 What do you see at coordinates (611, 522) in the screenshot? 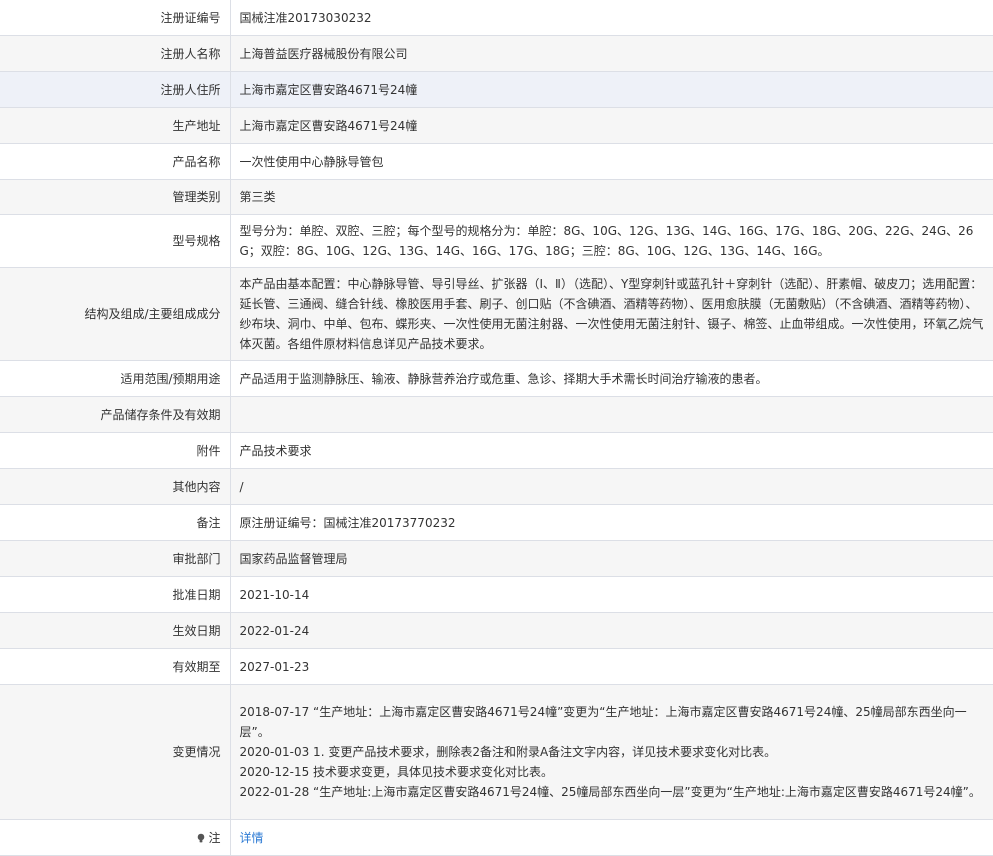
I see `value-remark: 原注册证编号：国械注准20173770232` at bounding box center [611, 522].